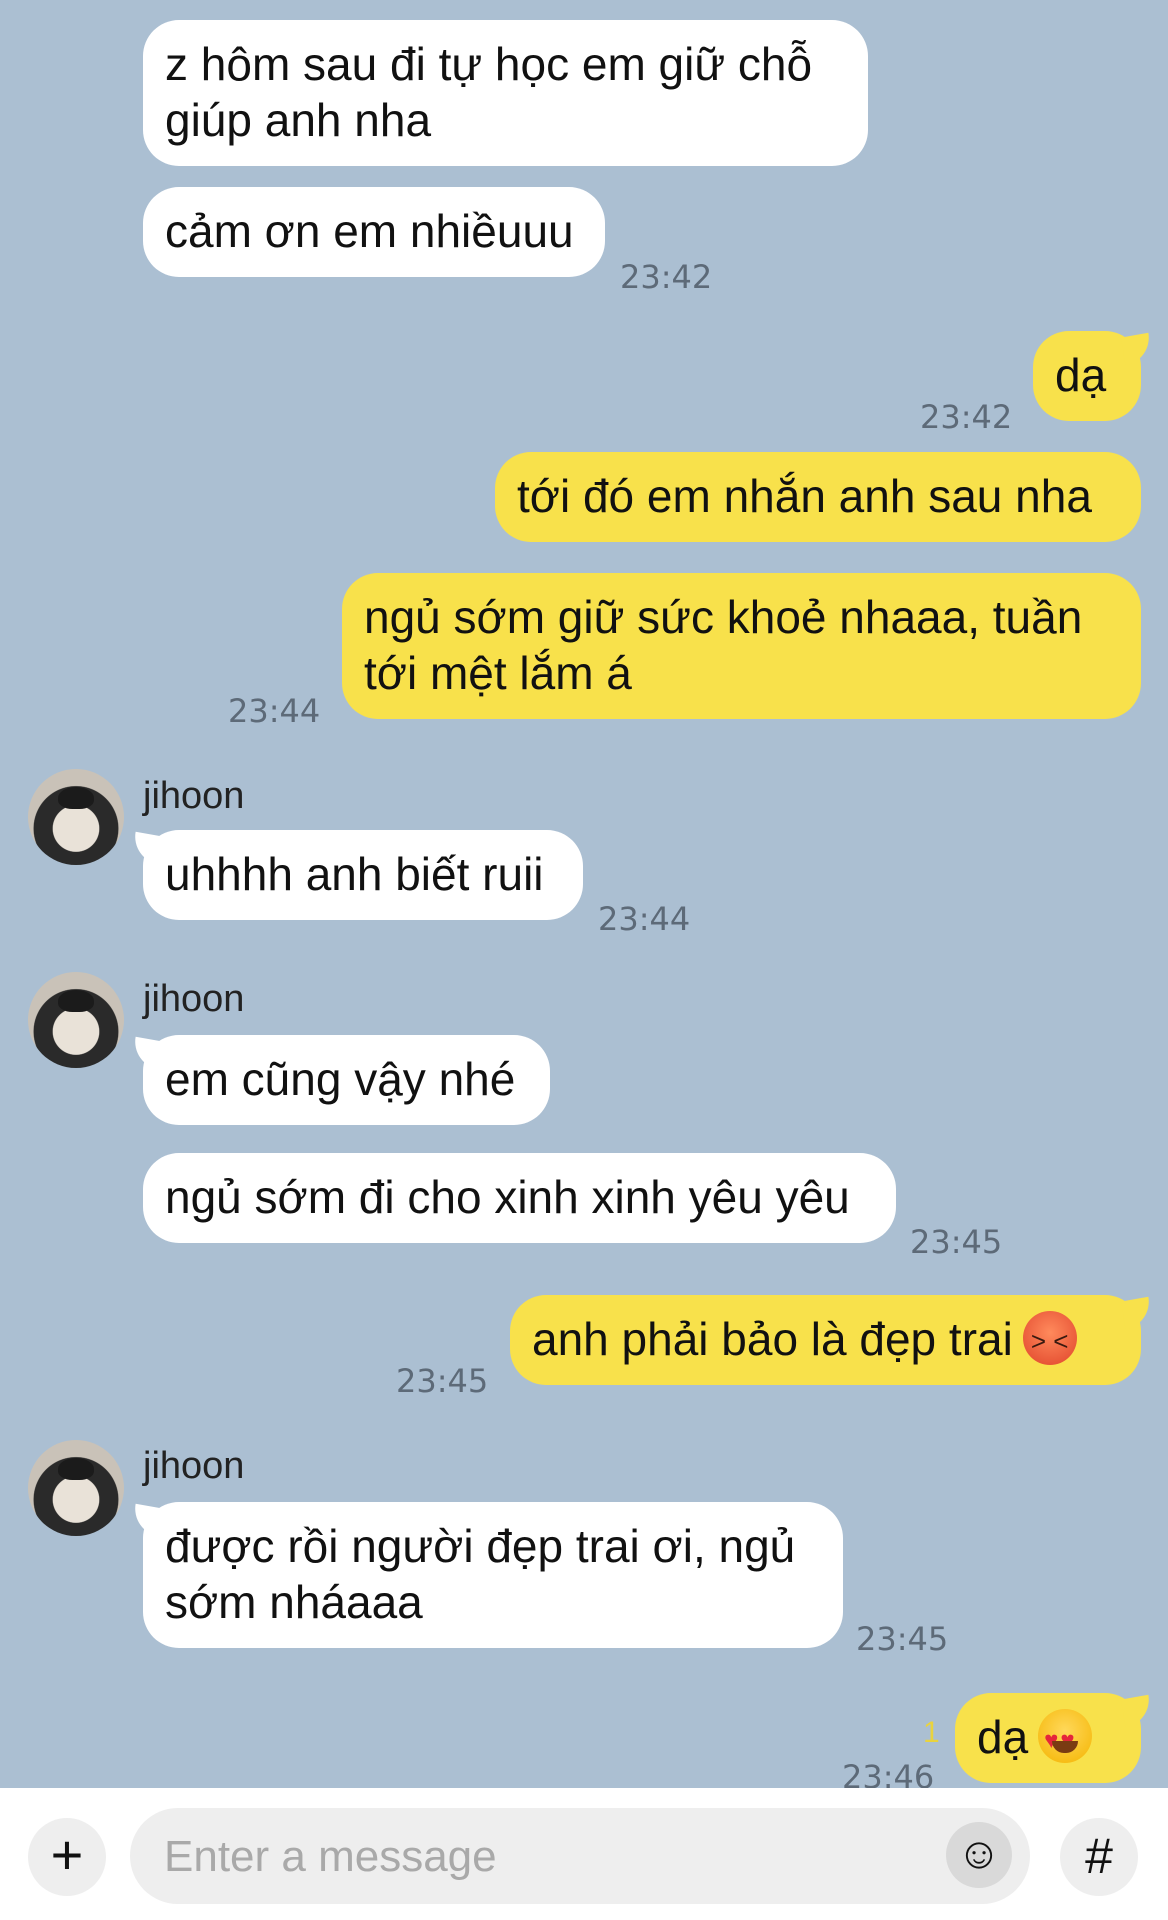  Describe the element at coordinates (1049, 1340) in the screenshot. I see `angry-face-emoji` at that location.